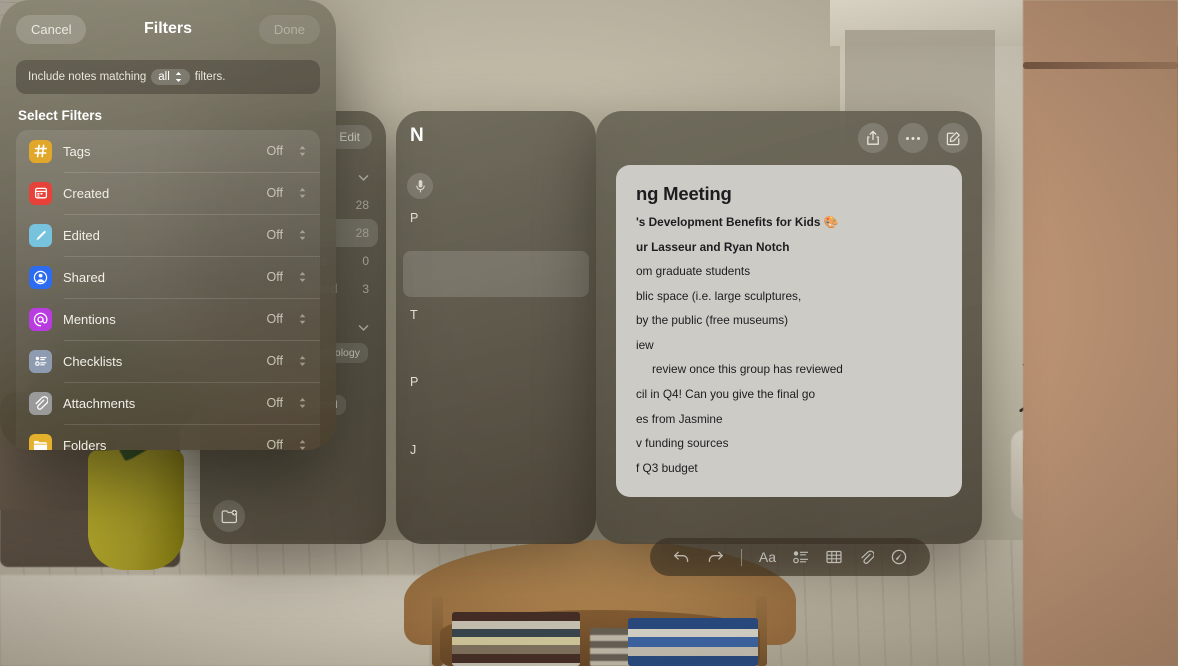  What do you see at coordinates (496, 274) in the screenshot?
I see `note-list-item-selected` at bounding box center [496, 274].